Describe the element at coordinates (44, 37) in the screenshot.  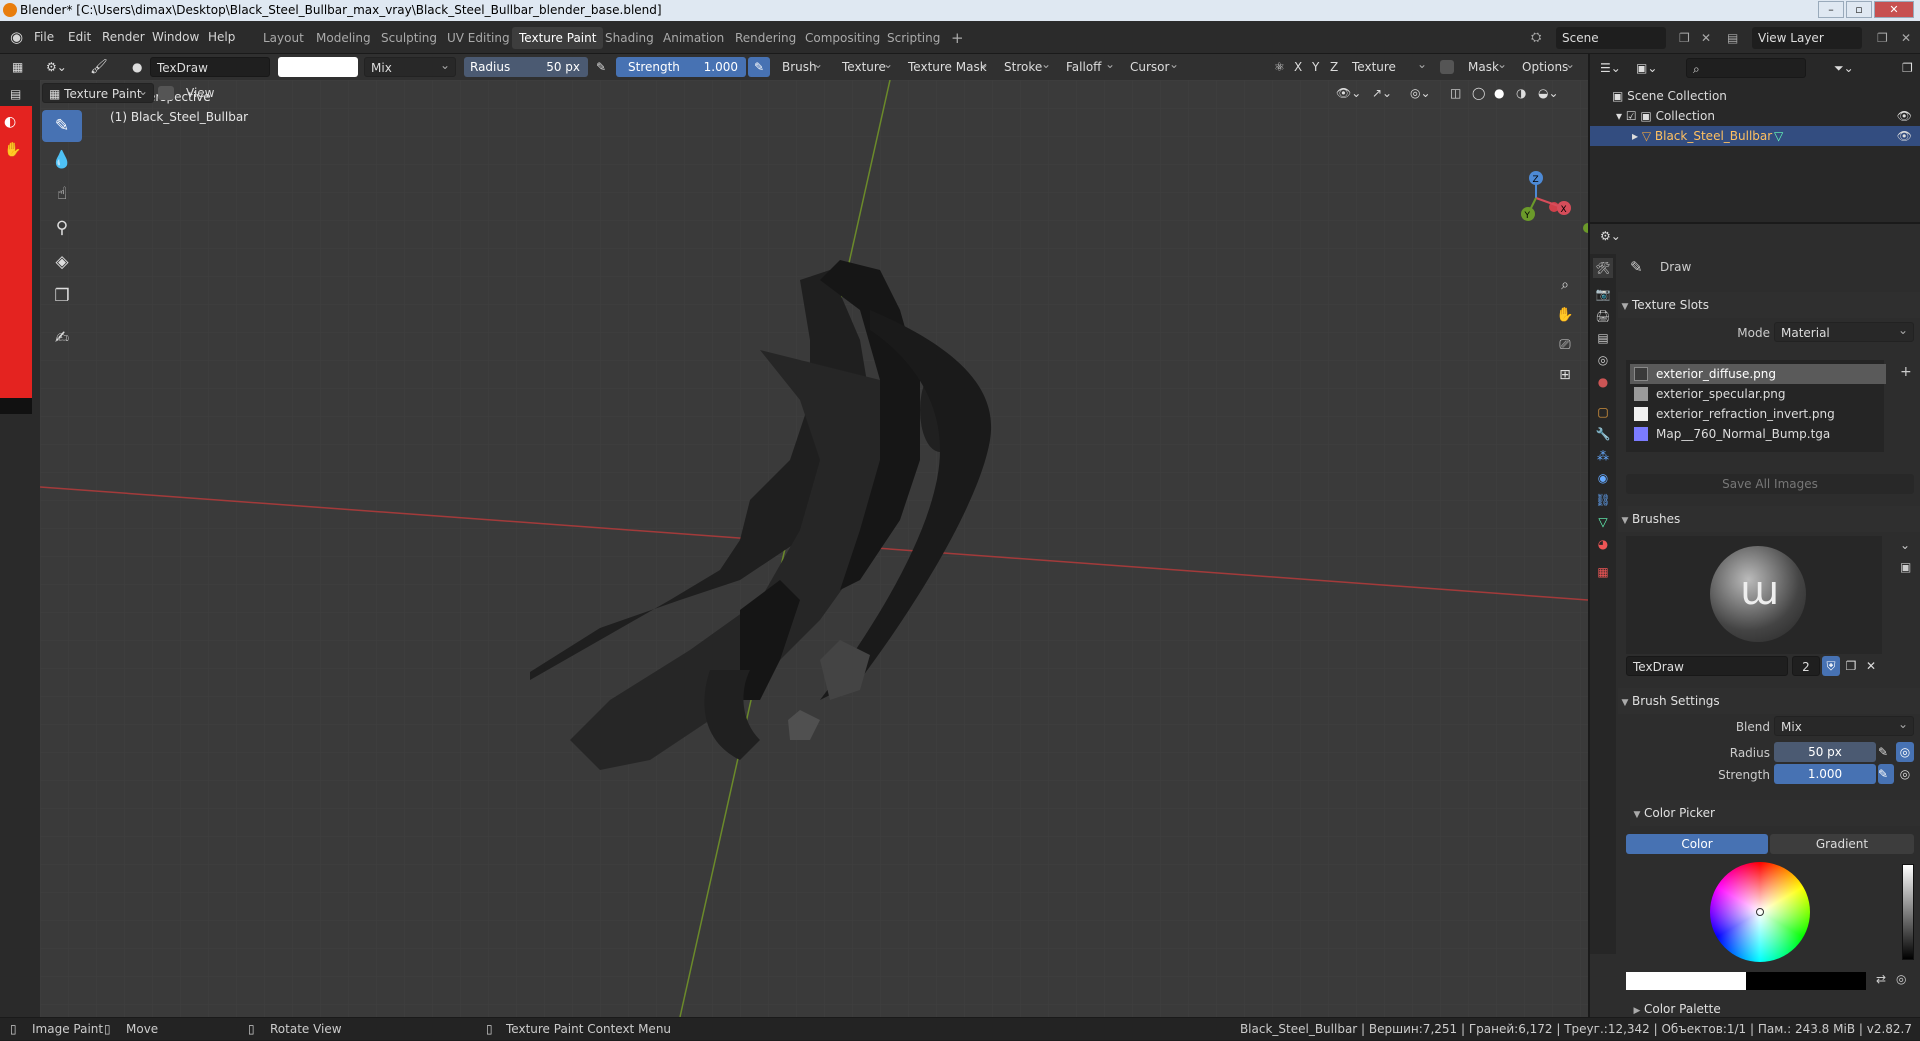
I see `menu-file: File` at that location.